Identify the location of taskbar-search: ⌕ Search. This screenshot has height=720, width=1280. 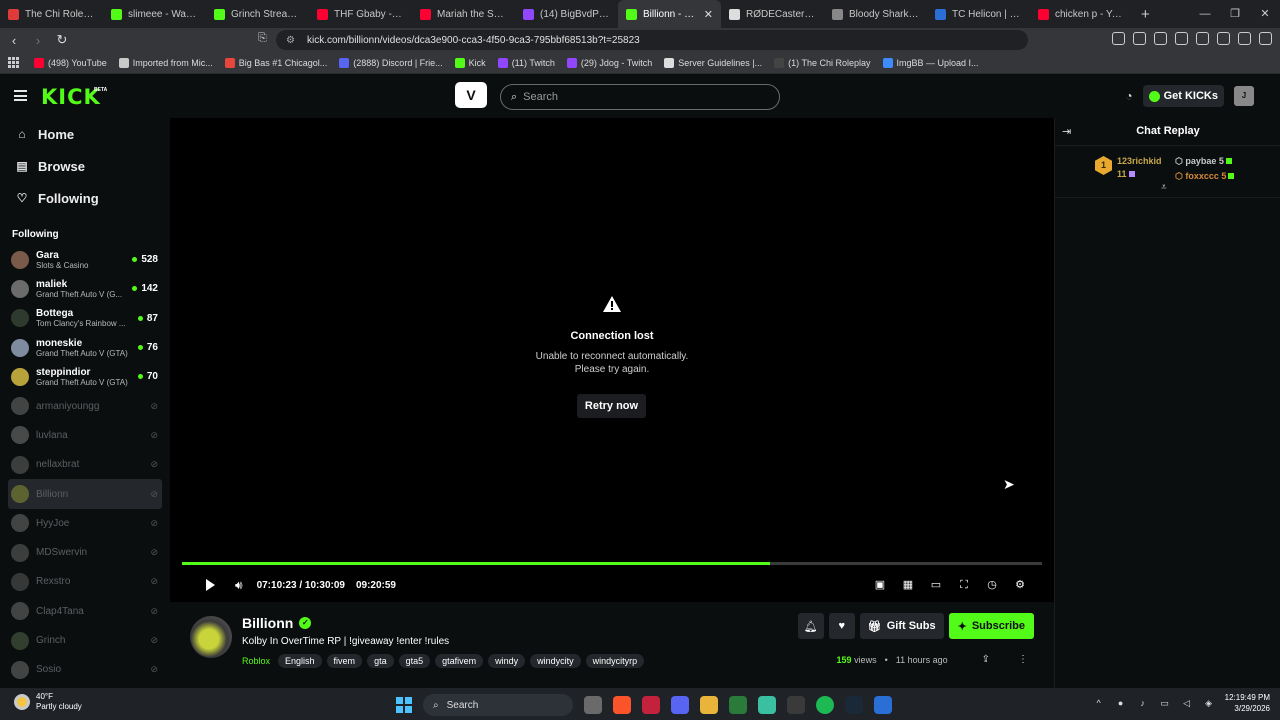
(498, 705).